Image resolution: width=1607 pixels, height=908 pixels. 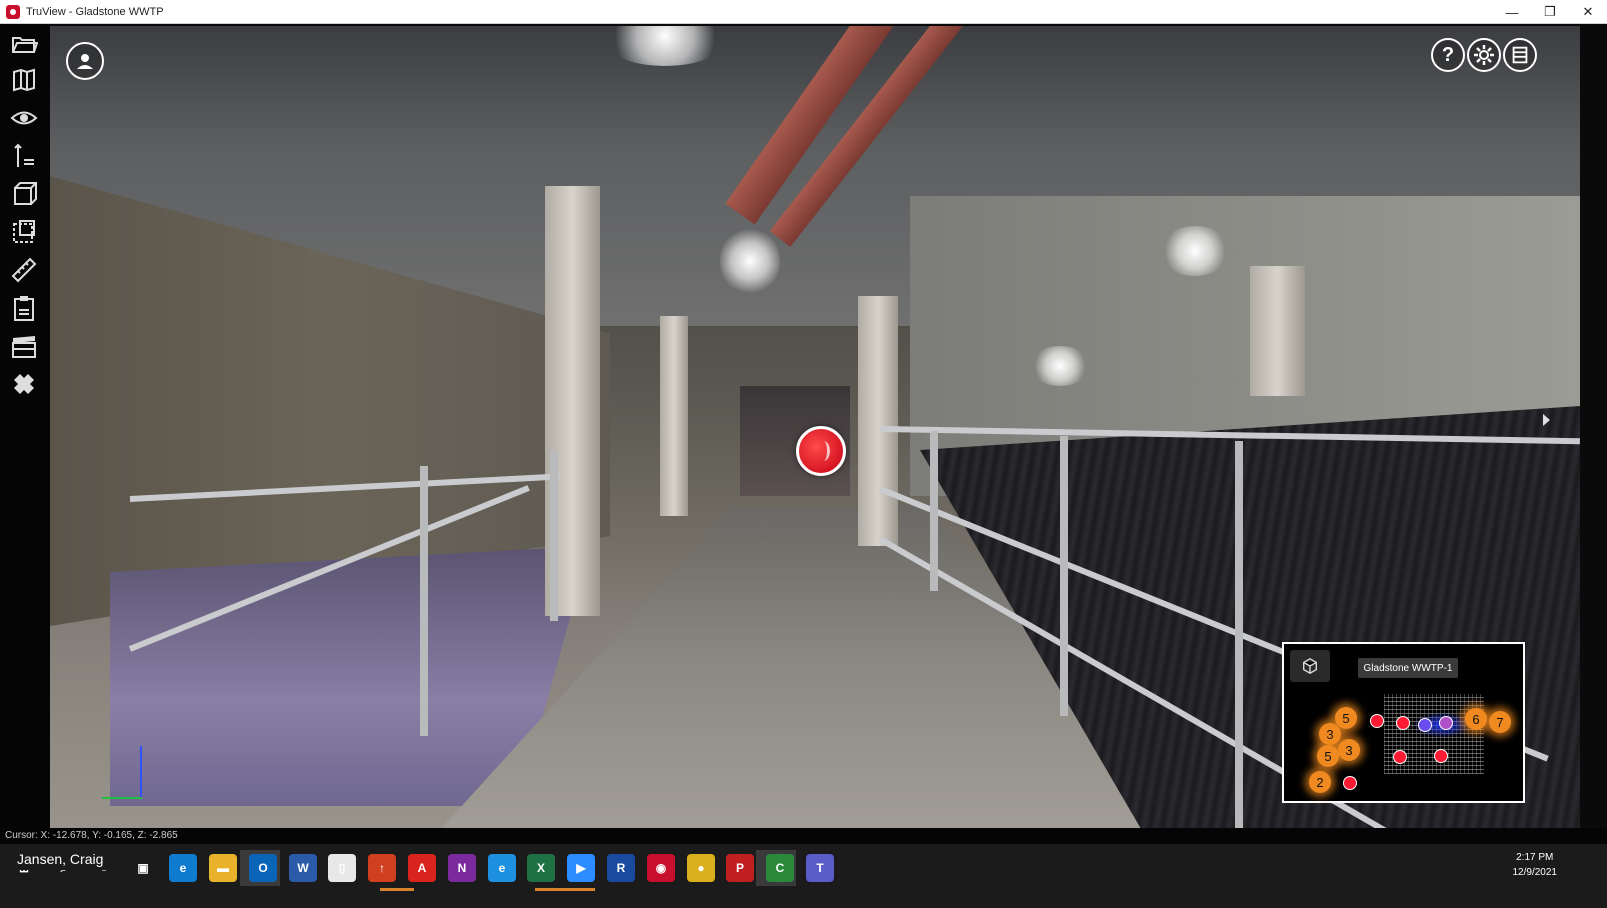 What do you see at coordinates (820, 868) in the screenshot?
I see `teams-icon: T` at bounding box center [820, 868].